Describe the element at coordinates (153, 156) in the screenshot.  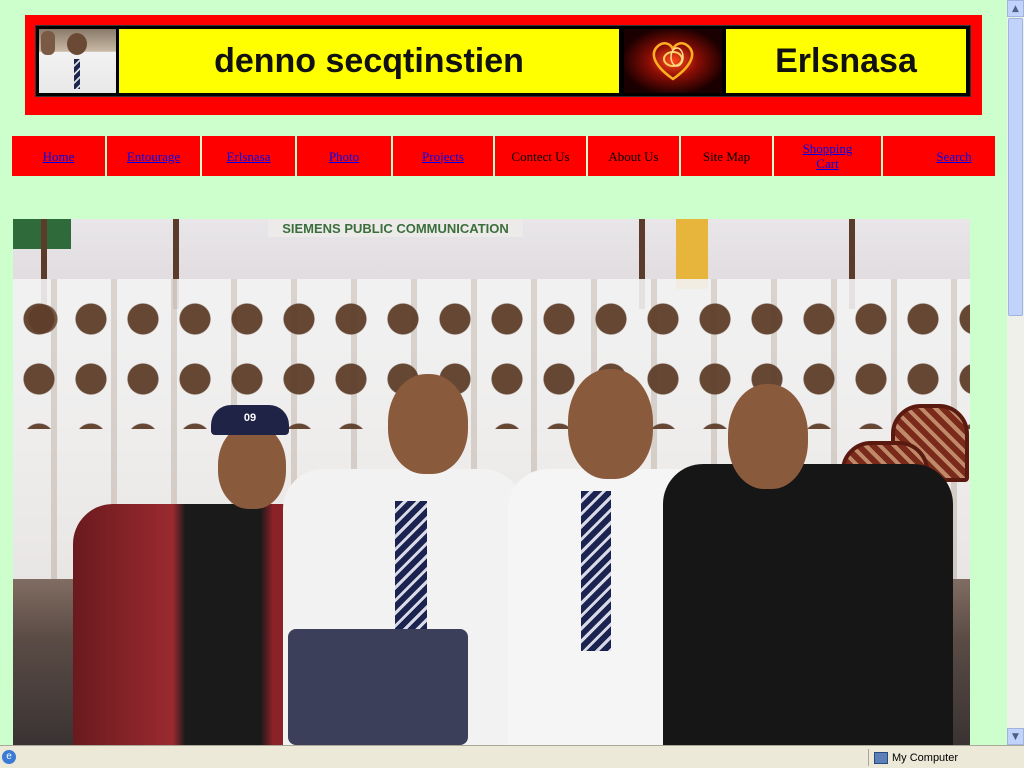
I see `nav-entourage: Entourage` at that location.